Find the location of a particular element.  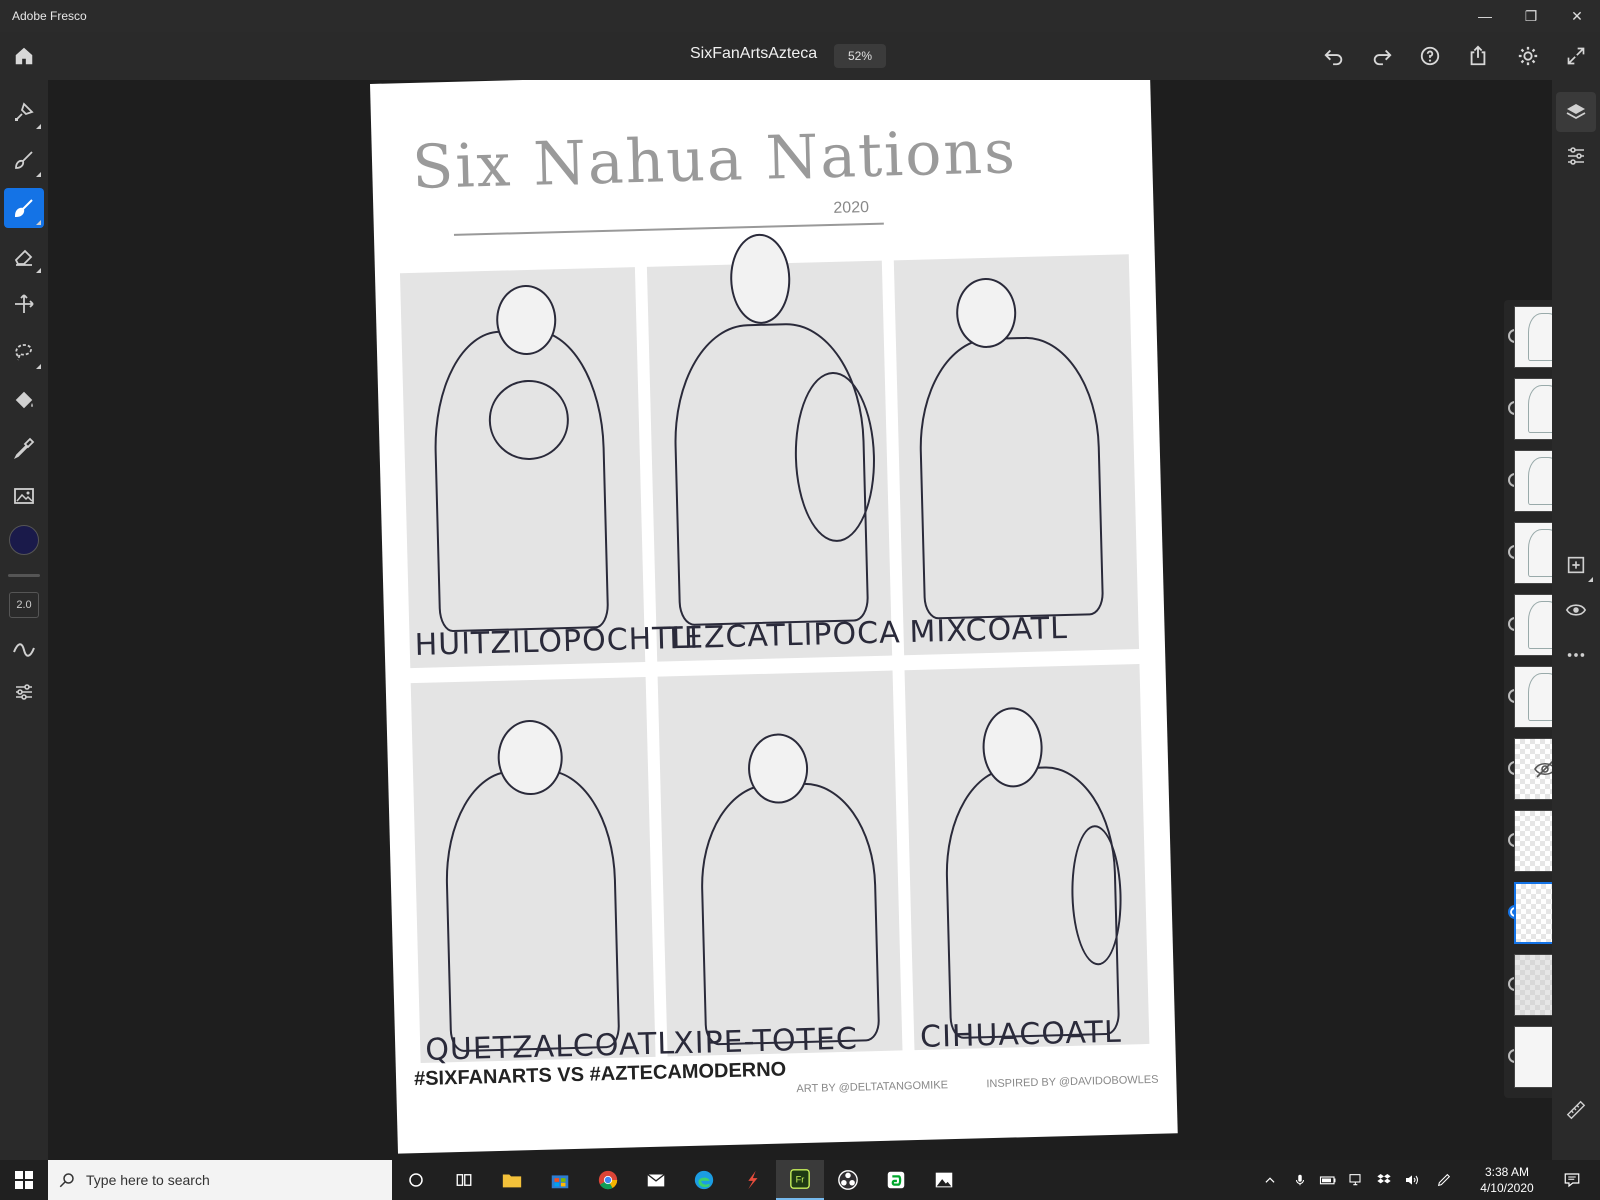

home-button is located at coordinates (24, 56).